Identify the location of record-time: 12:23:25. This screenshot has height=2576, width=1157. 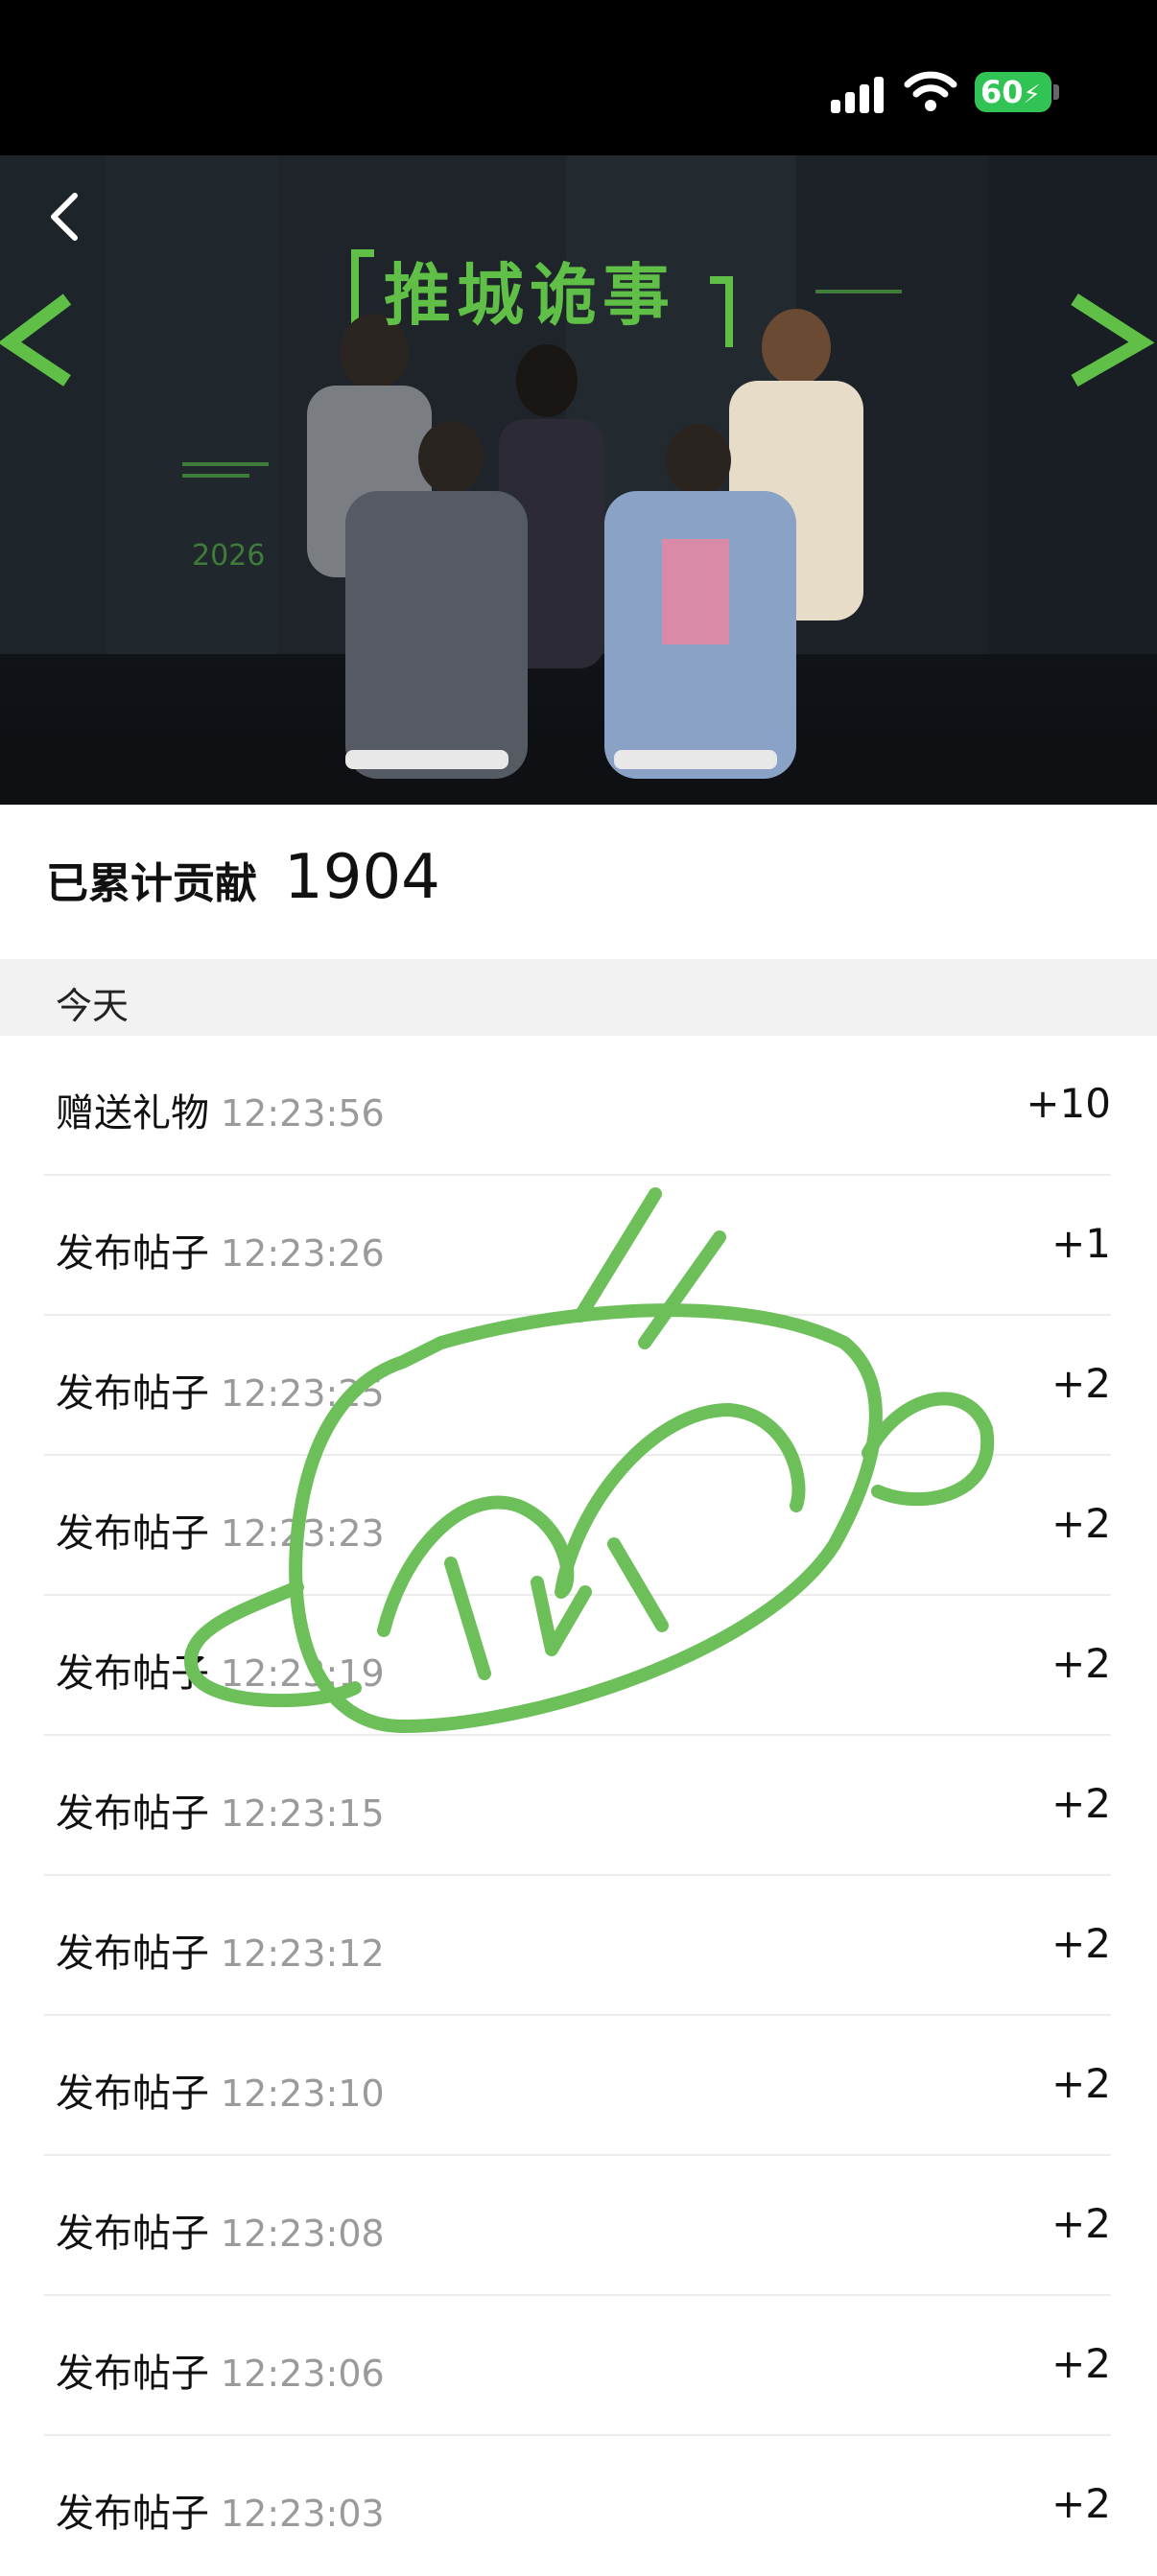
(303, 1393).